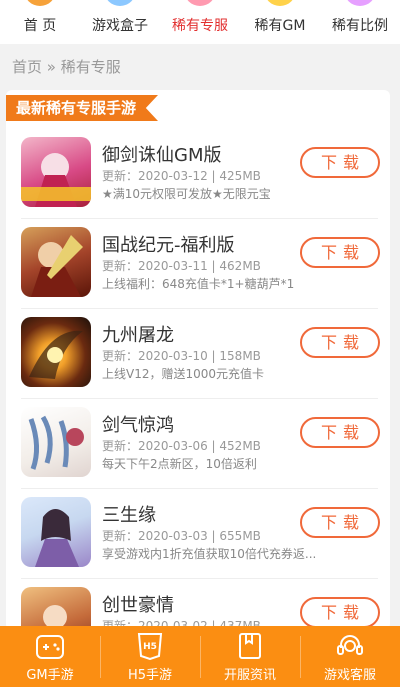  What do you see at coordinates (56, 532) in the screenshot?
I see `game-sanshengyuan-icon` at bounding box center [56, 532].